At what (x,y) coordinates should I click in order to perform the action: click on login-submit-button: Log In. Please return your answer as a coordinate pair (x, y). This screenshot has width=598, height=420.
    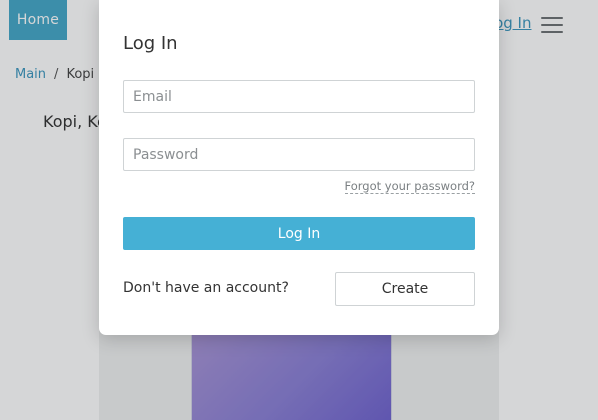
    Looking at the image, I should click on (299, 233).